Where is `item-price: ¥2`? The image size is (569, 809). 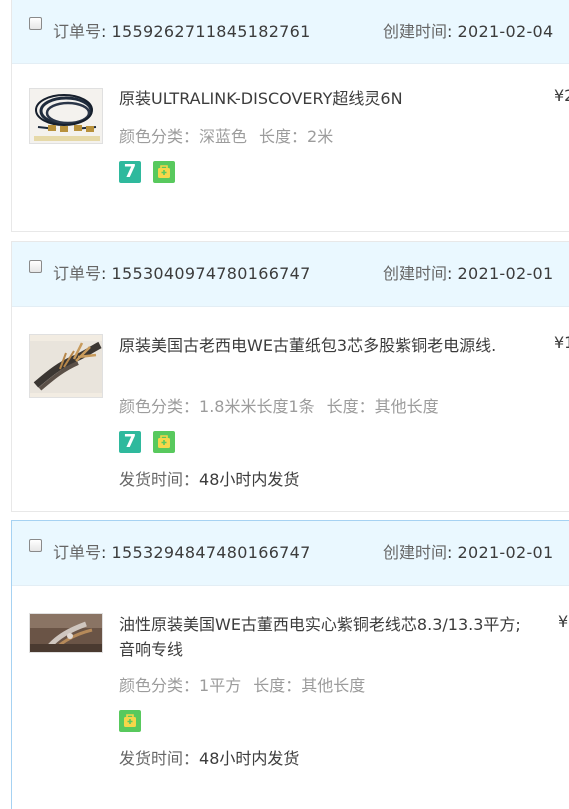
item-price: ¥2 is located at coordinates (561, 95).